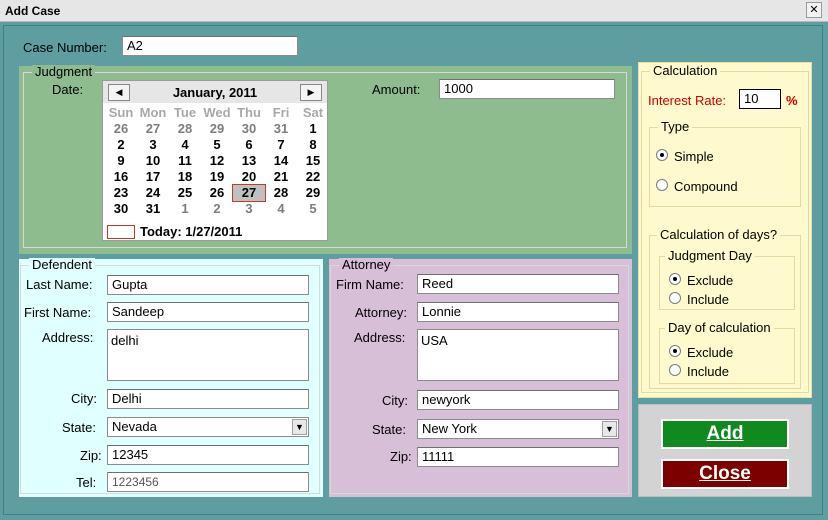 This screenshot has height=520, width=828. What do you see at coordinates (153, 161) in the screenshot?
I see `calendar-day: 10` at bounding box center [153, 161].